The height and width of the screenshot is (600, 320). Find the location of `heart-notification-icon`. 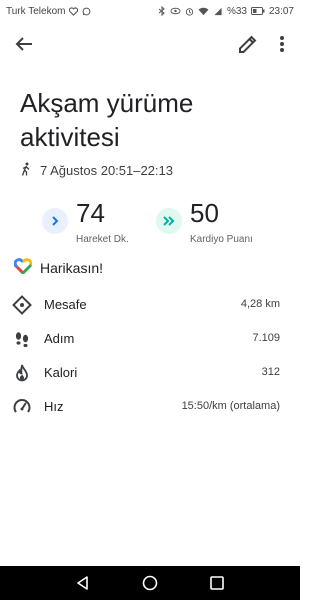

heart-notification-icon is located at coordinates (74, 11).